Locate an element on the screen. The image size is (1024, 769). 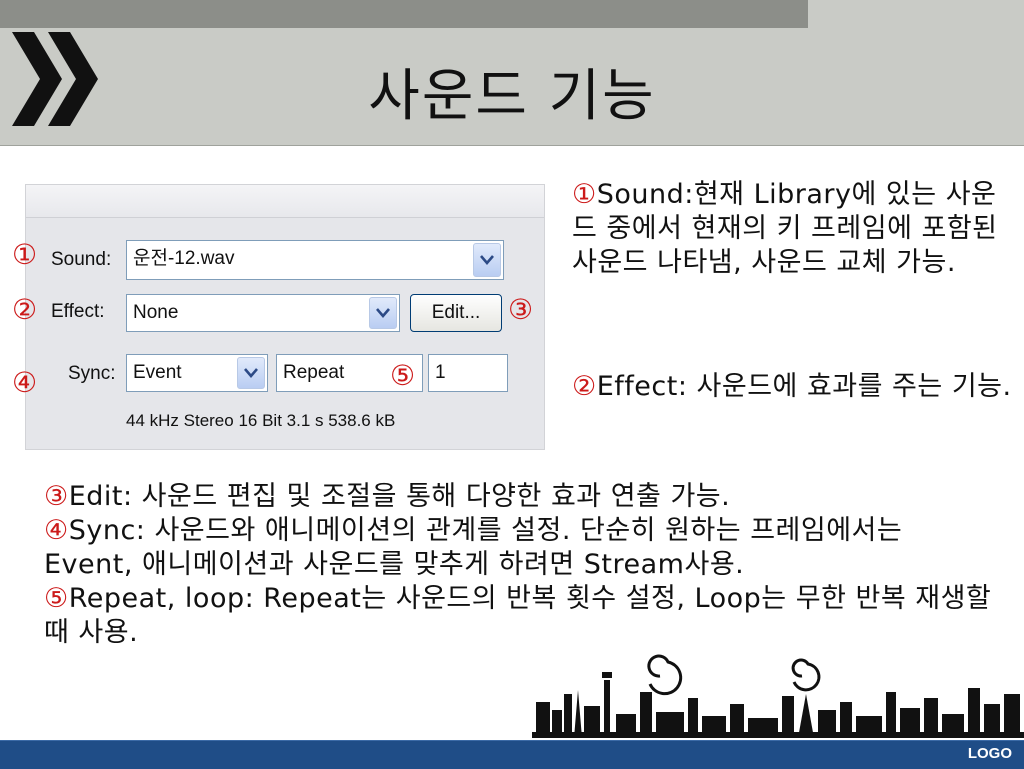
description-2-text: Effect: 사운드에 효과를 주는 기능. is located at coordinates (804, 386).